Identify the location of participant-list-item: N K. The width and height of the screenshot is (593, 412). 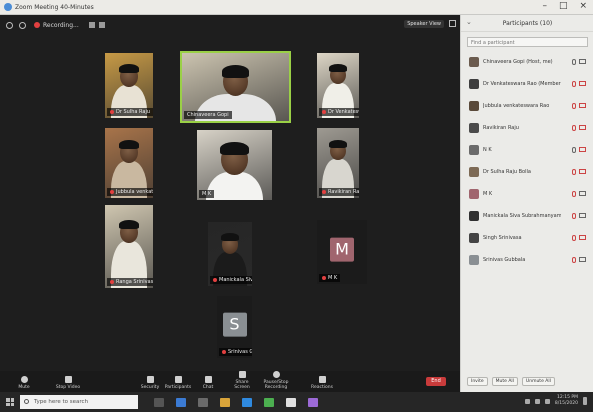
(527, 150).